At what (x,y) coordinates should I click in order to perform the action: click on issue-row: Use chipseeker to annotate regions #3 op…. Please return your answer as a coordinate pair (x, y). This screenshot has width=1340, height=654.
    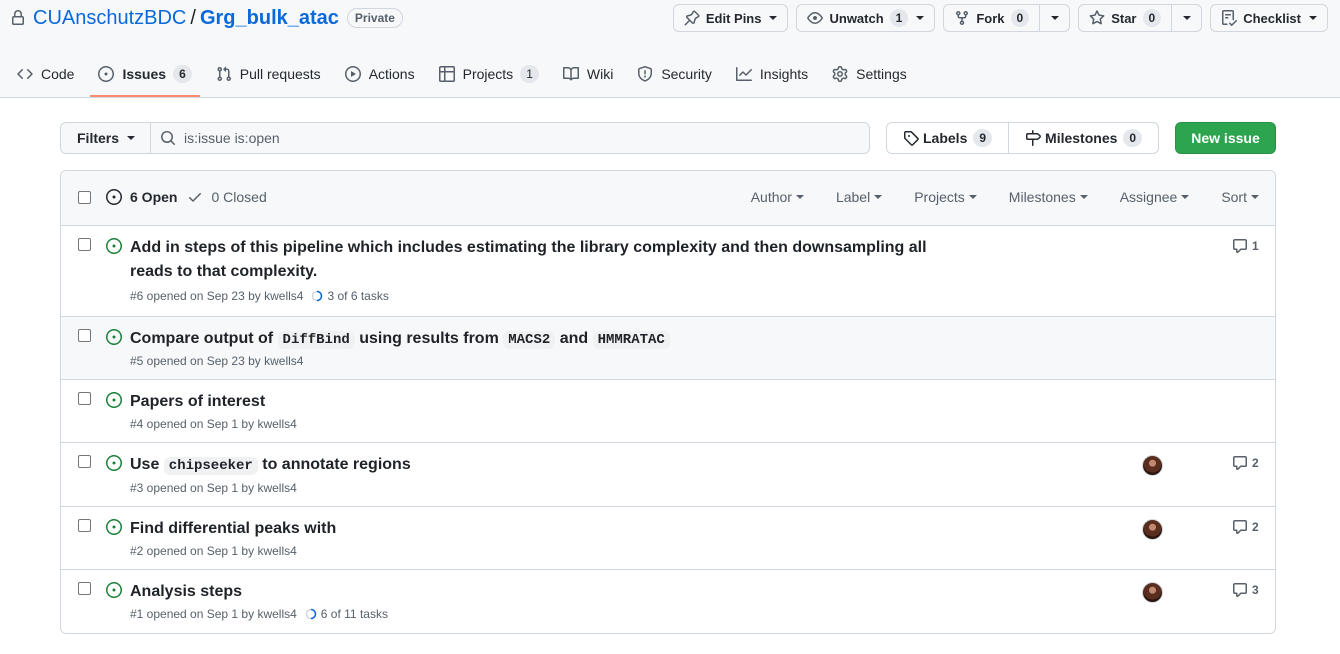
    Looking at the image, I should click on (668, 475).